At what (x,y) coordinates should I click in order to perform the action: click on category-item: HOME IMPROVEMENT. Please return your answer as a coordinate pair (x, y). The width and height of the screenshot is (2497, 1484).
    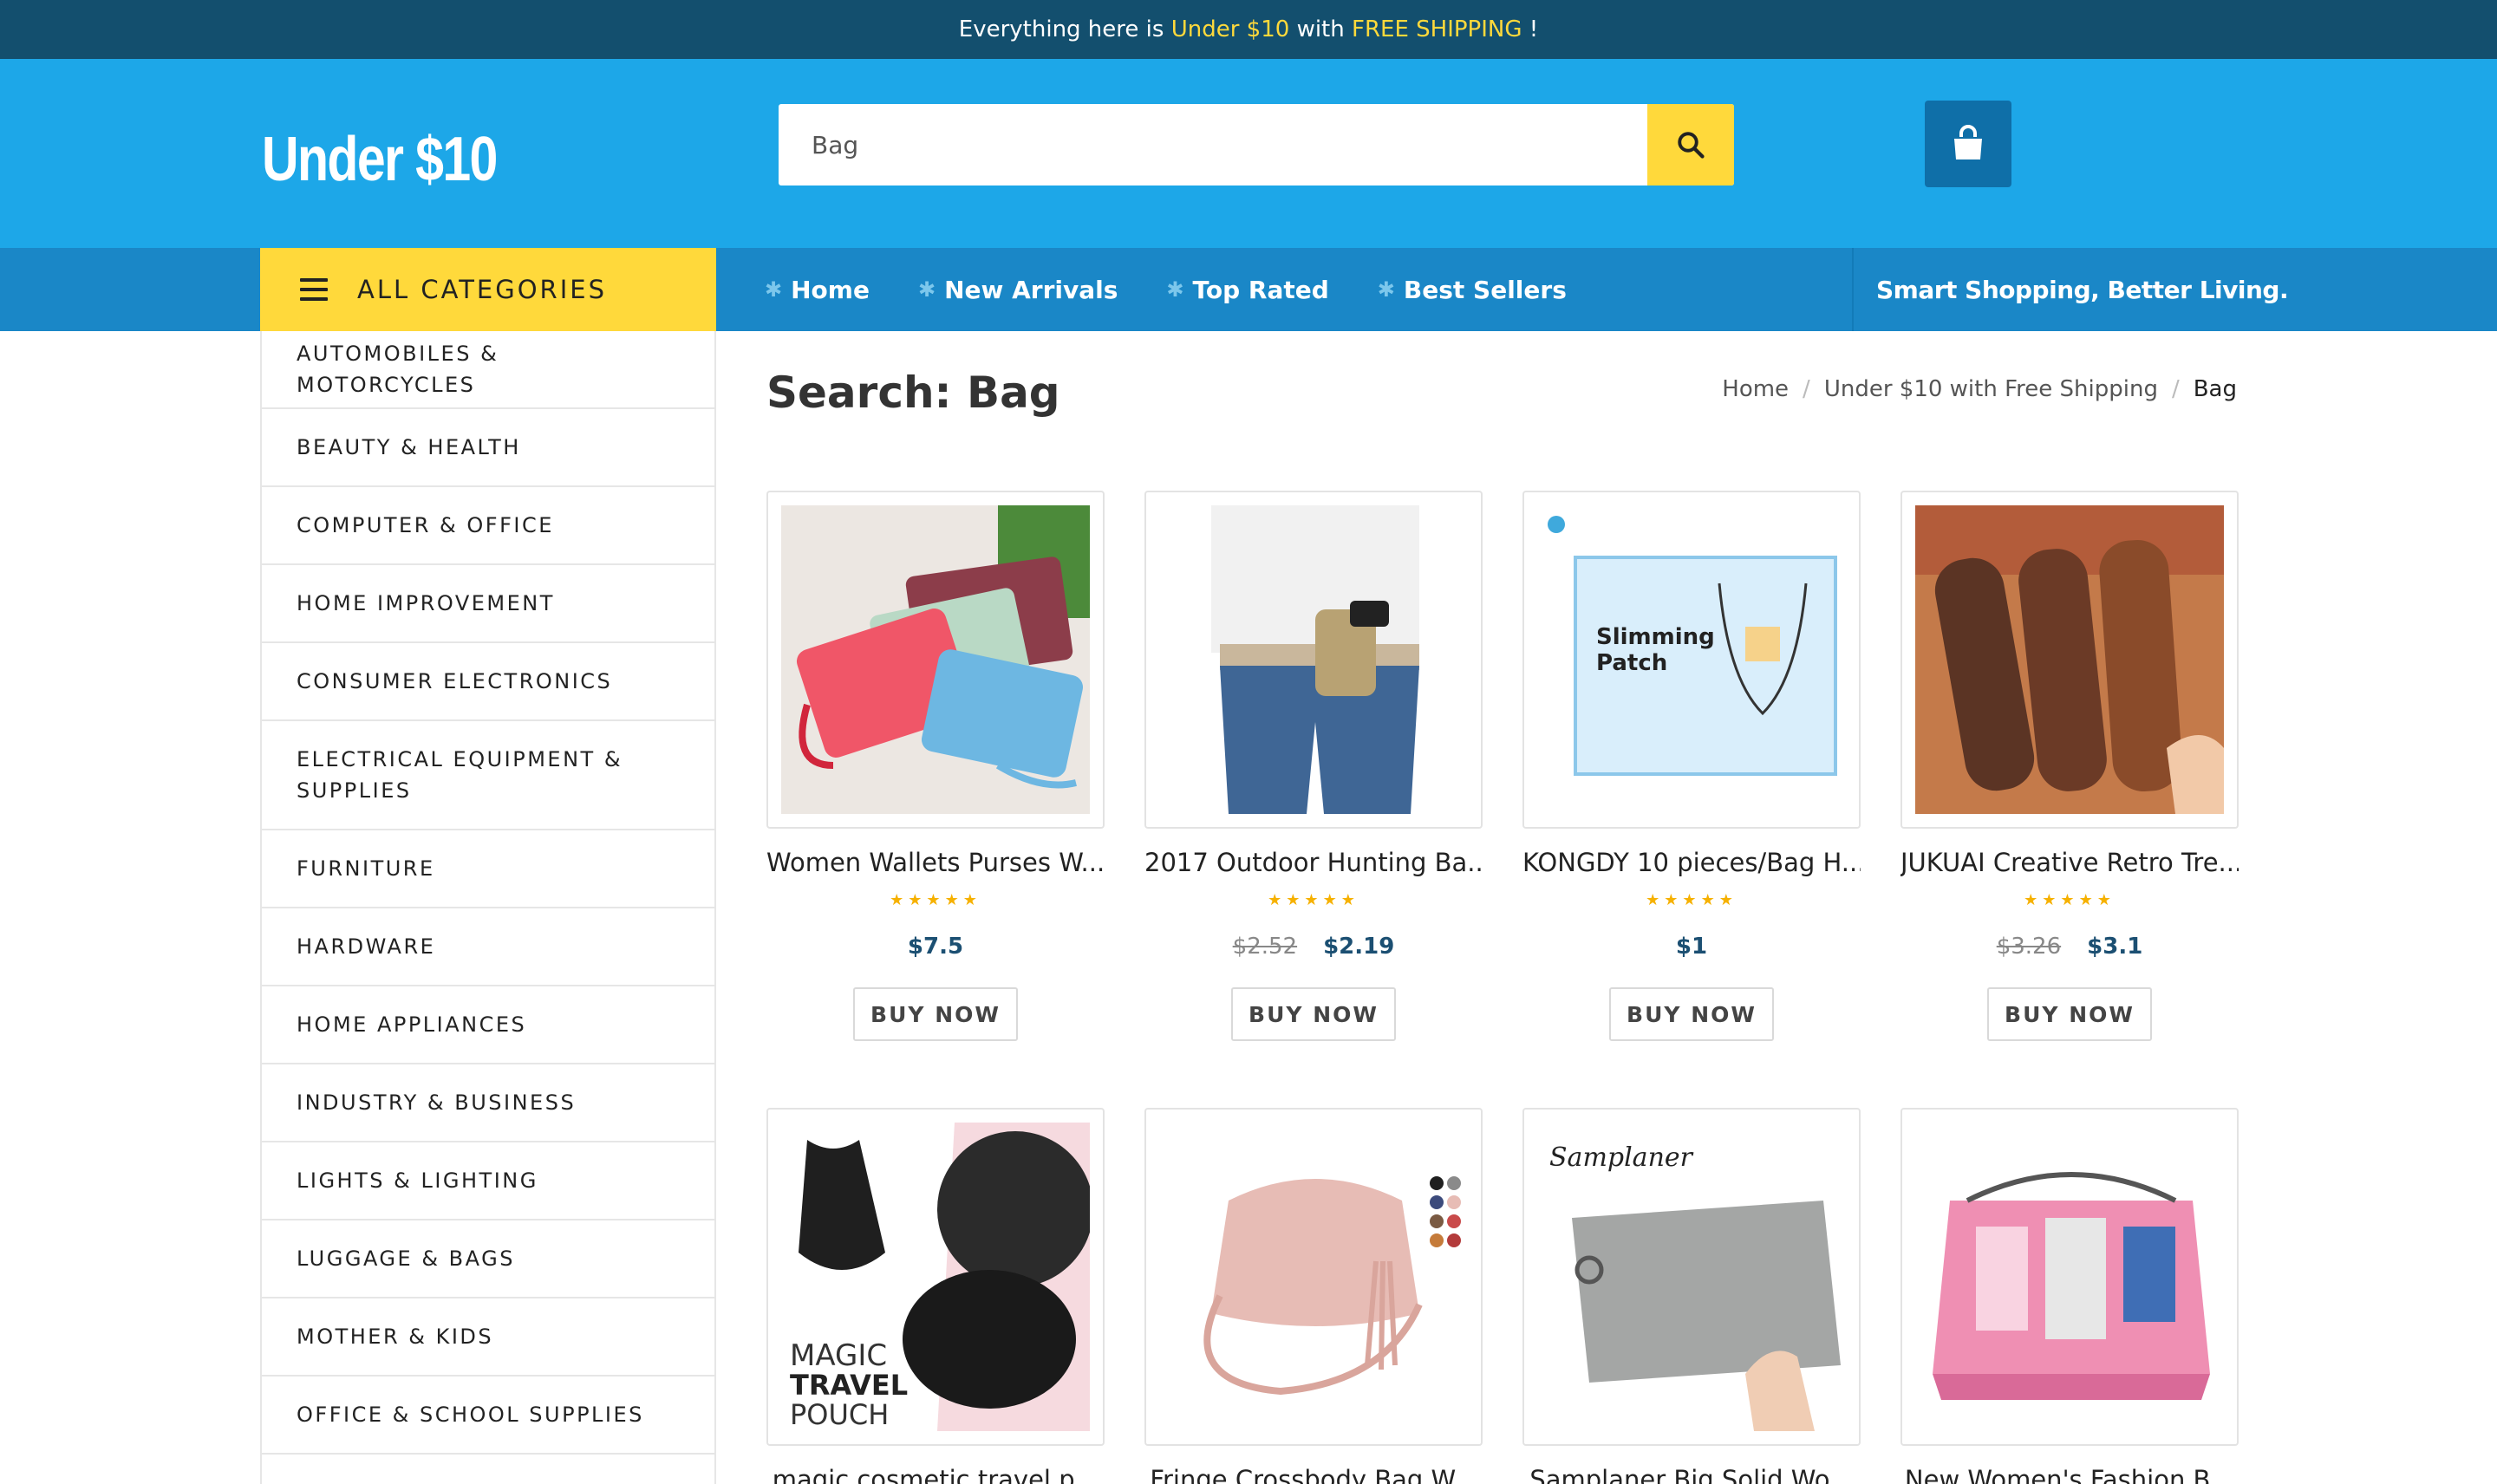
    Looking at the image, I should click on (488, 604).